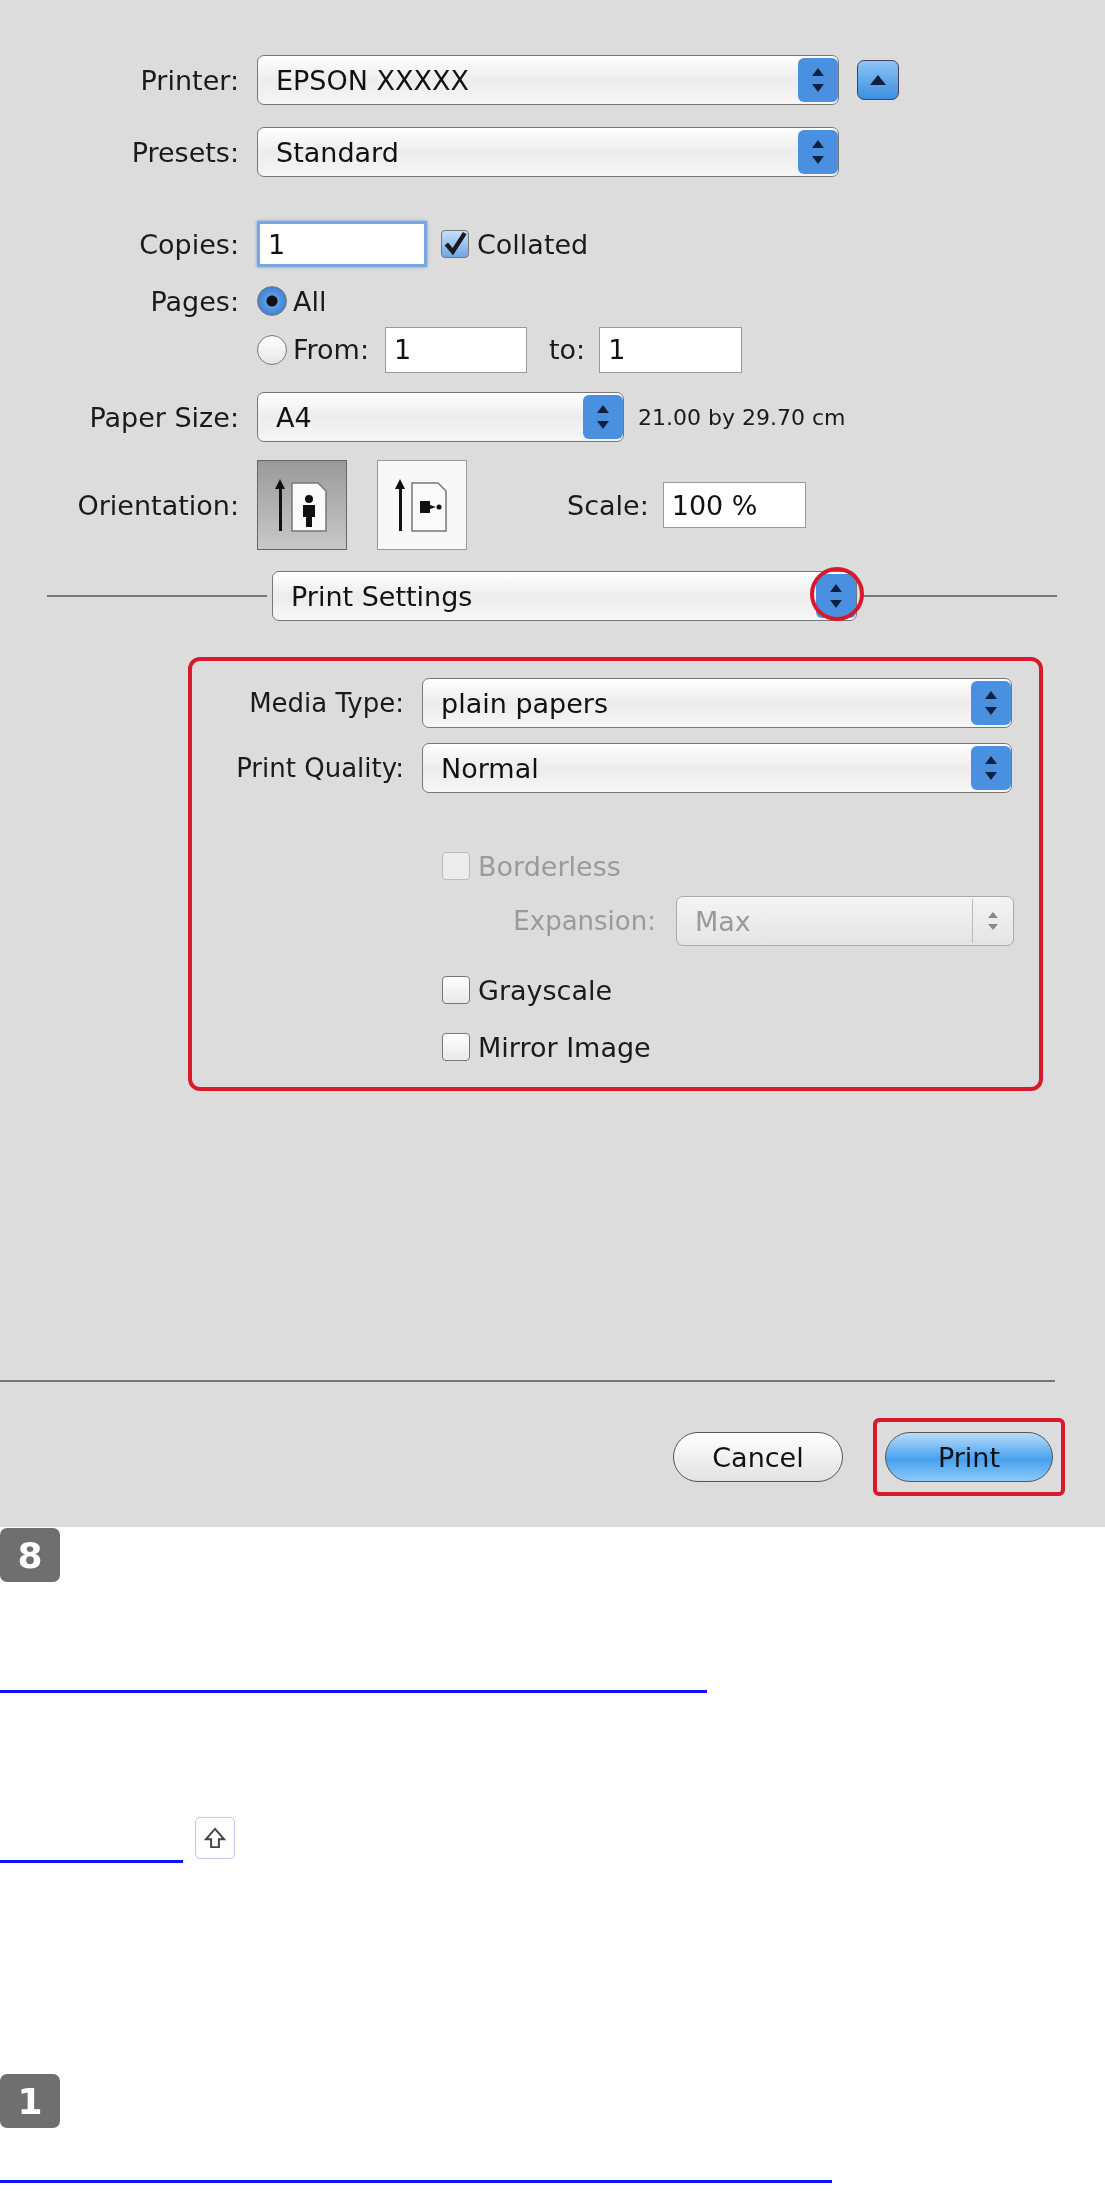 The image size is (1105, 2191). I want to click on presets-dropdown: Standard, so click(548, 152).